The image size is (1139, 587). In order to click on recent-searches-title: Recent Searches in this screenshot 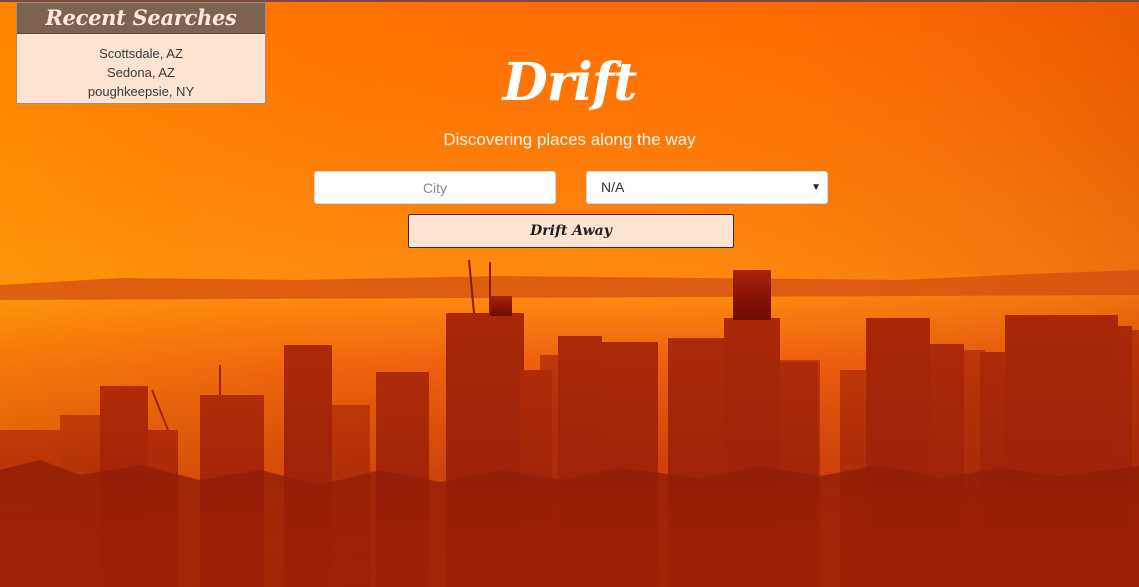, I will do `click(141, 18)`.